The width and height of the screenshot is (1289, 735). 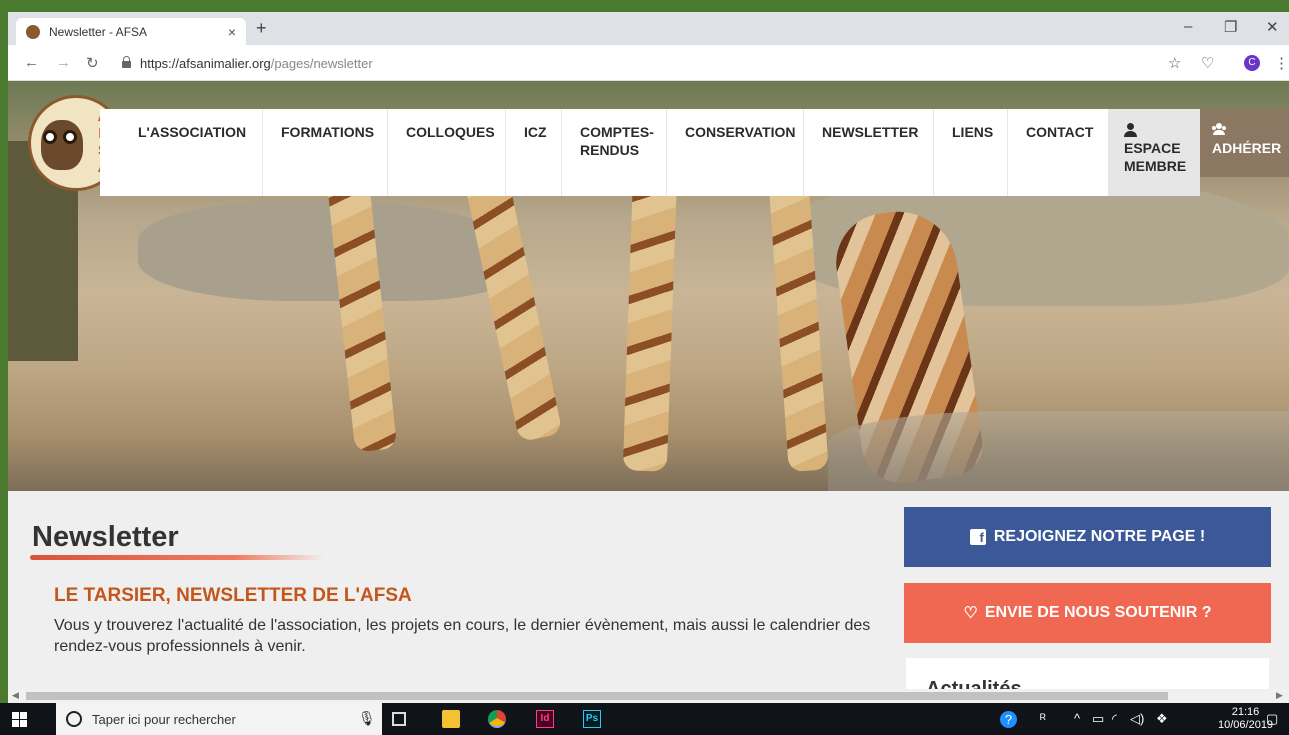 What do you see at coordinates (1154, 152) in the screenshot?
I see `nav-espace-membre: ESPACE MEMBRE` at bounding box center [1154, 152].